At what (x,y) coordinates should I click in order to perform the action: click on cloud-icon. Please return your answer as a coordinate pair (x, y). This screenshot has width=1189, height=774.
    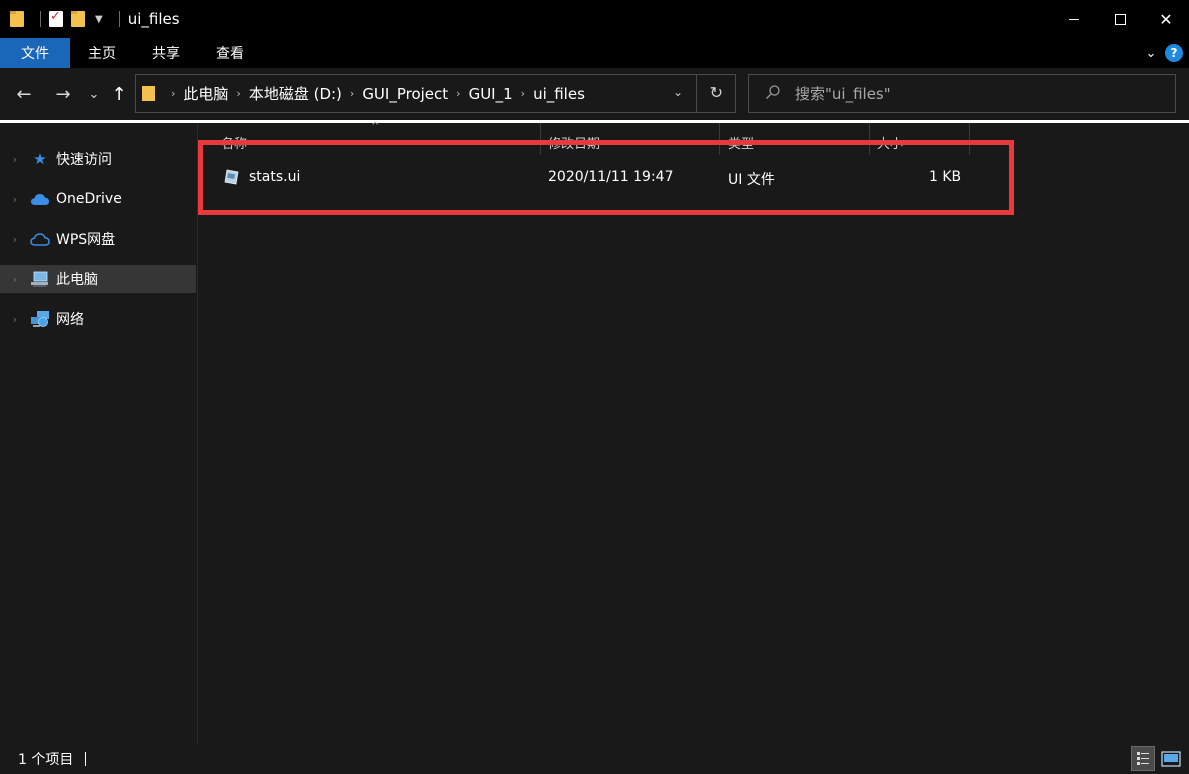
    Looking at the image, I should click on (40, 199).